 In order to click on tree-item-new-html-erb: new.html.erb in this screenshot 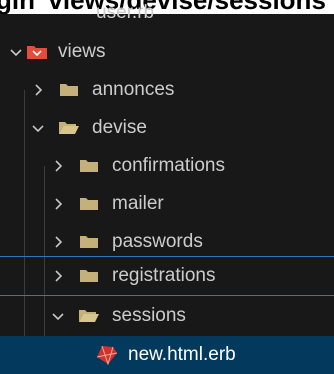, I will do `click(167, 355)`.